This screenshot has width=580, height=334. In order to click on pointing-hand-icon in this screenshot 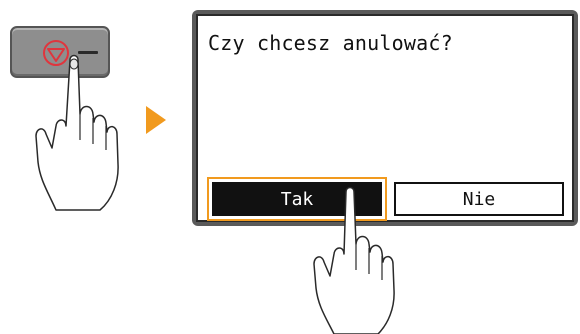, I will do `click(77, 132)`.